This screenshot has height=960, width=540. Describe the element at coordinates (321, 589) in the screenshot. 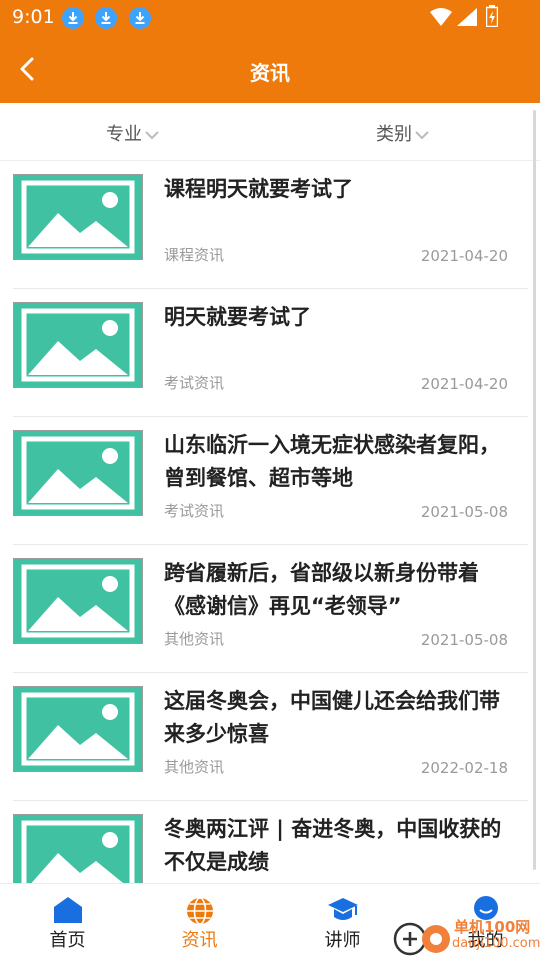

I see `article-title: 跨省履新后，省部级以新身份带着《感谢信》再见“老领导”` at that location.